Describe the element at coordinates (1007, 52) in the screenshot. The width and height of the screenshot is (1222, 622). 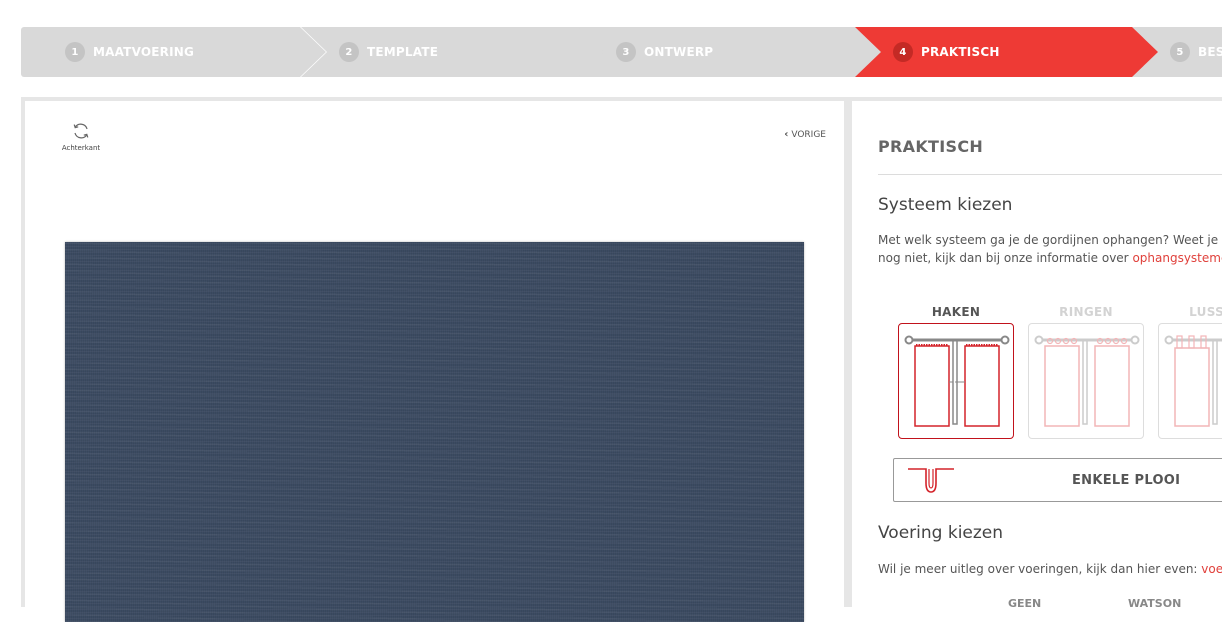
I see `step-praktisch: 4 PRAKTISCH` at that location.